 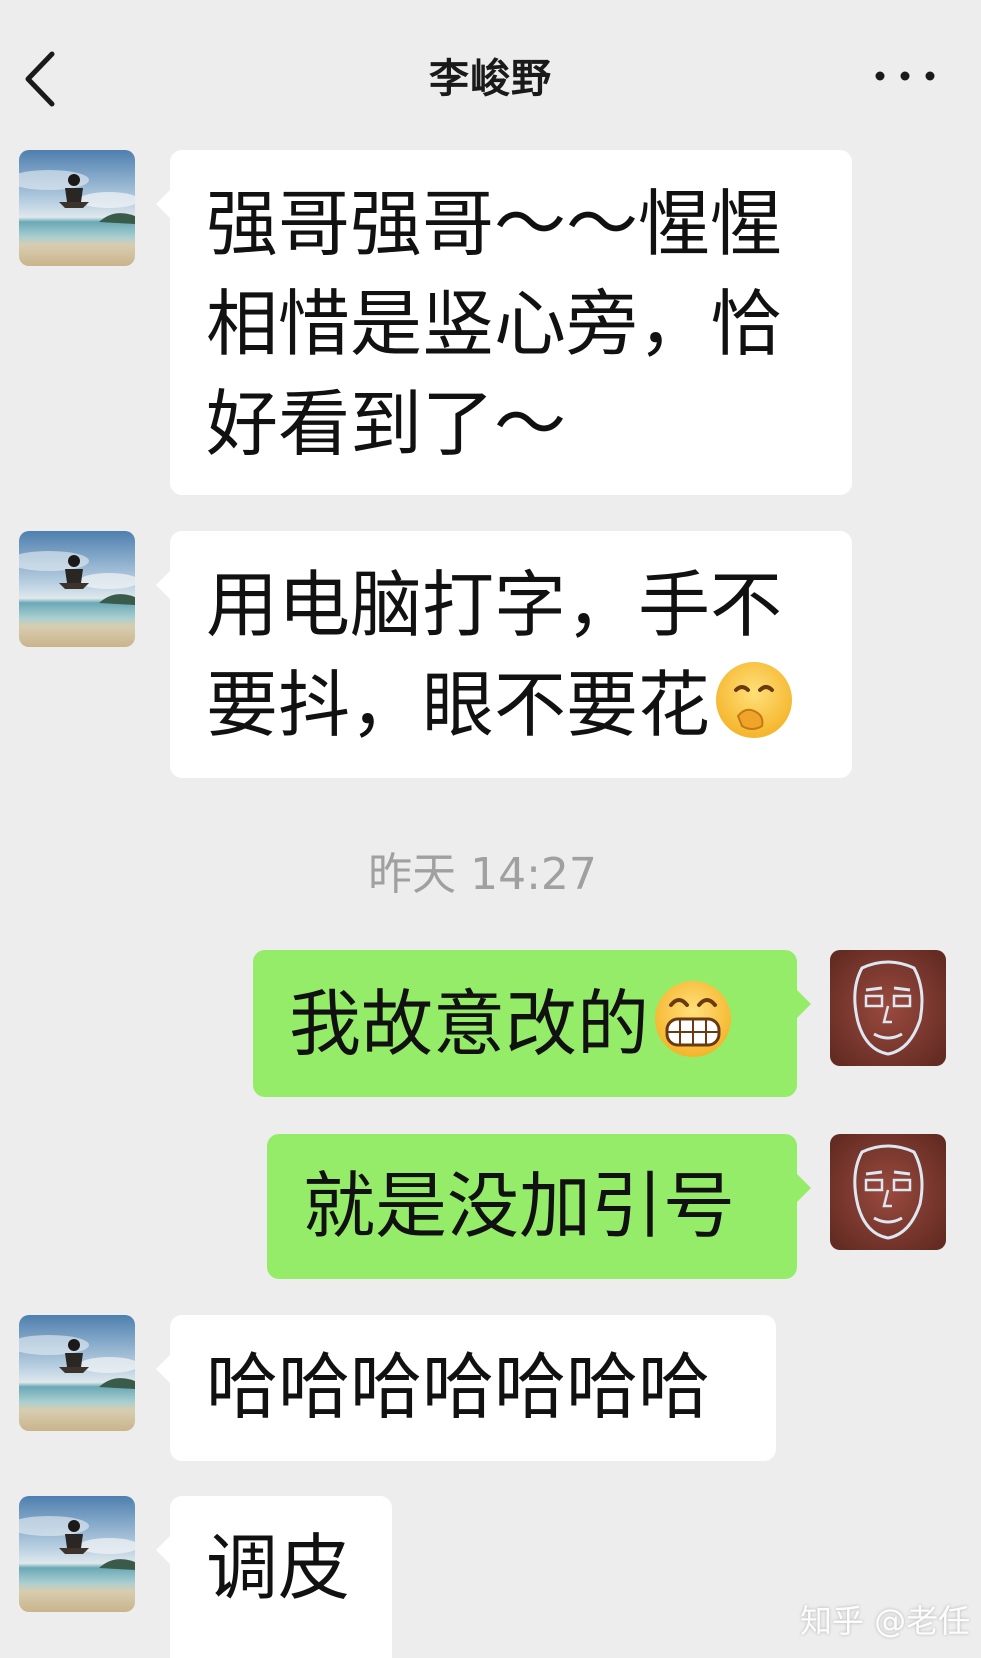 What do you see at coordinates (458, 705) in the screenshot?
I see `message-text: 要抖，眼不要花` at bounding box center [458, 705].